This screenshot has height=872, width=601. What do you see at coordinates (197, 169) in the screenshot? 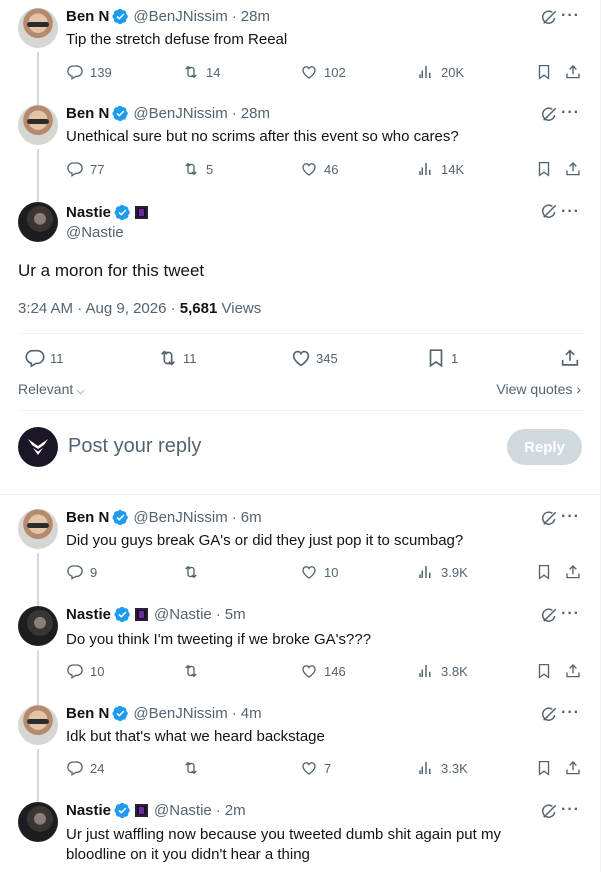
I see `retweet-button: 5` at bounding box center [197, 169].